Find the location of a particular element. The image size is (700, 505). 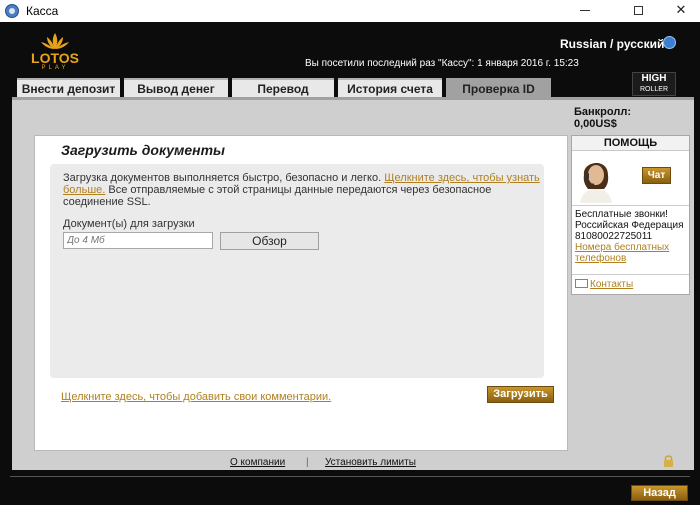

bankroll-label: Банкролл: is located at coordinates (602, 112).